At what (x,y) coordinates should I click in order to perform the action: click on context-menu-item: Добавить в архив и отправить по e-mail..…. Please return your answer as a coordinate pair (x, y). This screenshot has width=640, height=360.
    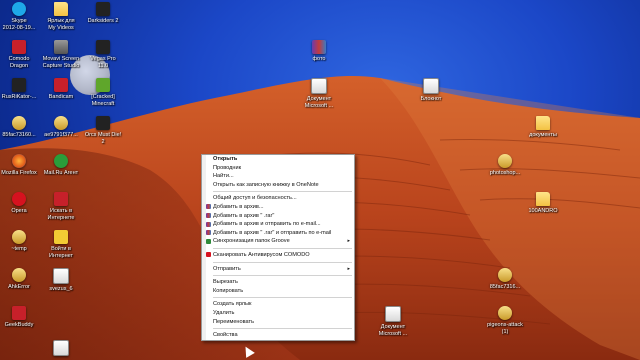
    Looking at the image, I should click on (278, 224).